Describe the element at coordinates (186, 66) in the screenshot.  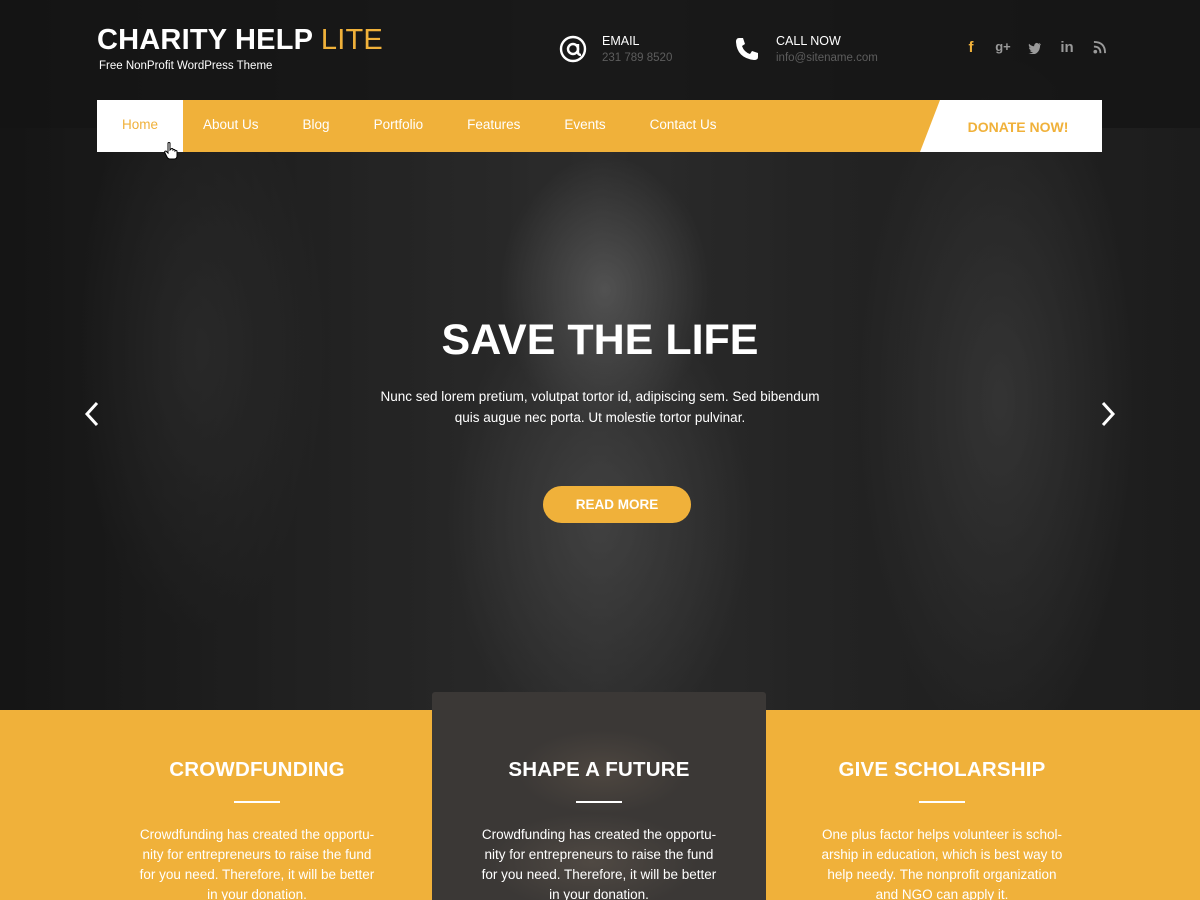
I see `site-tagline: Free NonProfit WordPress Theme` at that location.